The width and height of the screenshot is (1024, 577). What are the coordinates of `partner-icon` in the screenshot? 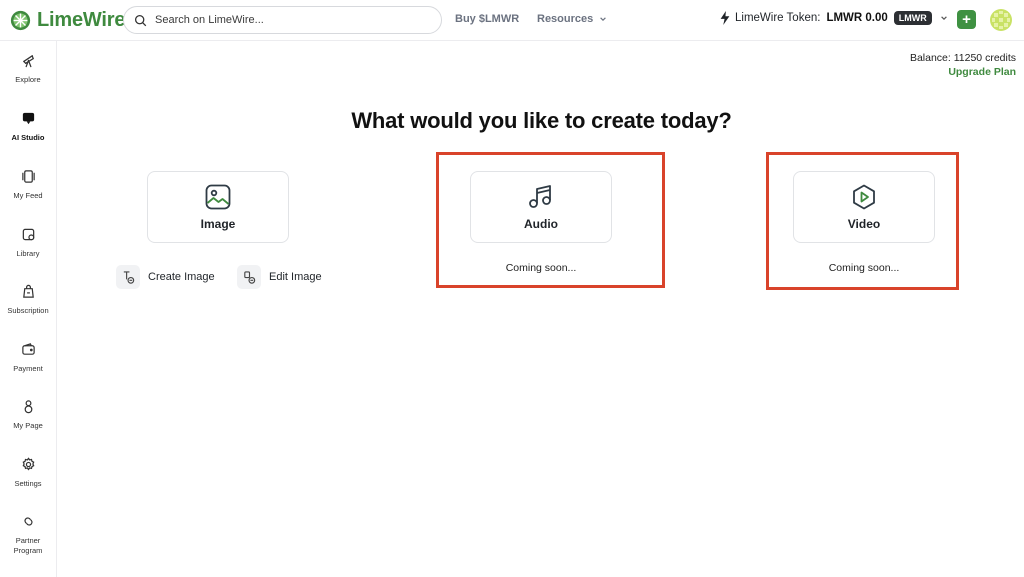 It's located at (28, 521).